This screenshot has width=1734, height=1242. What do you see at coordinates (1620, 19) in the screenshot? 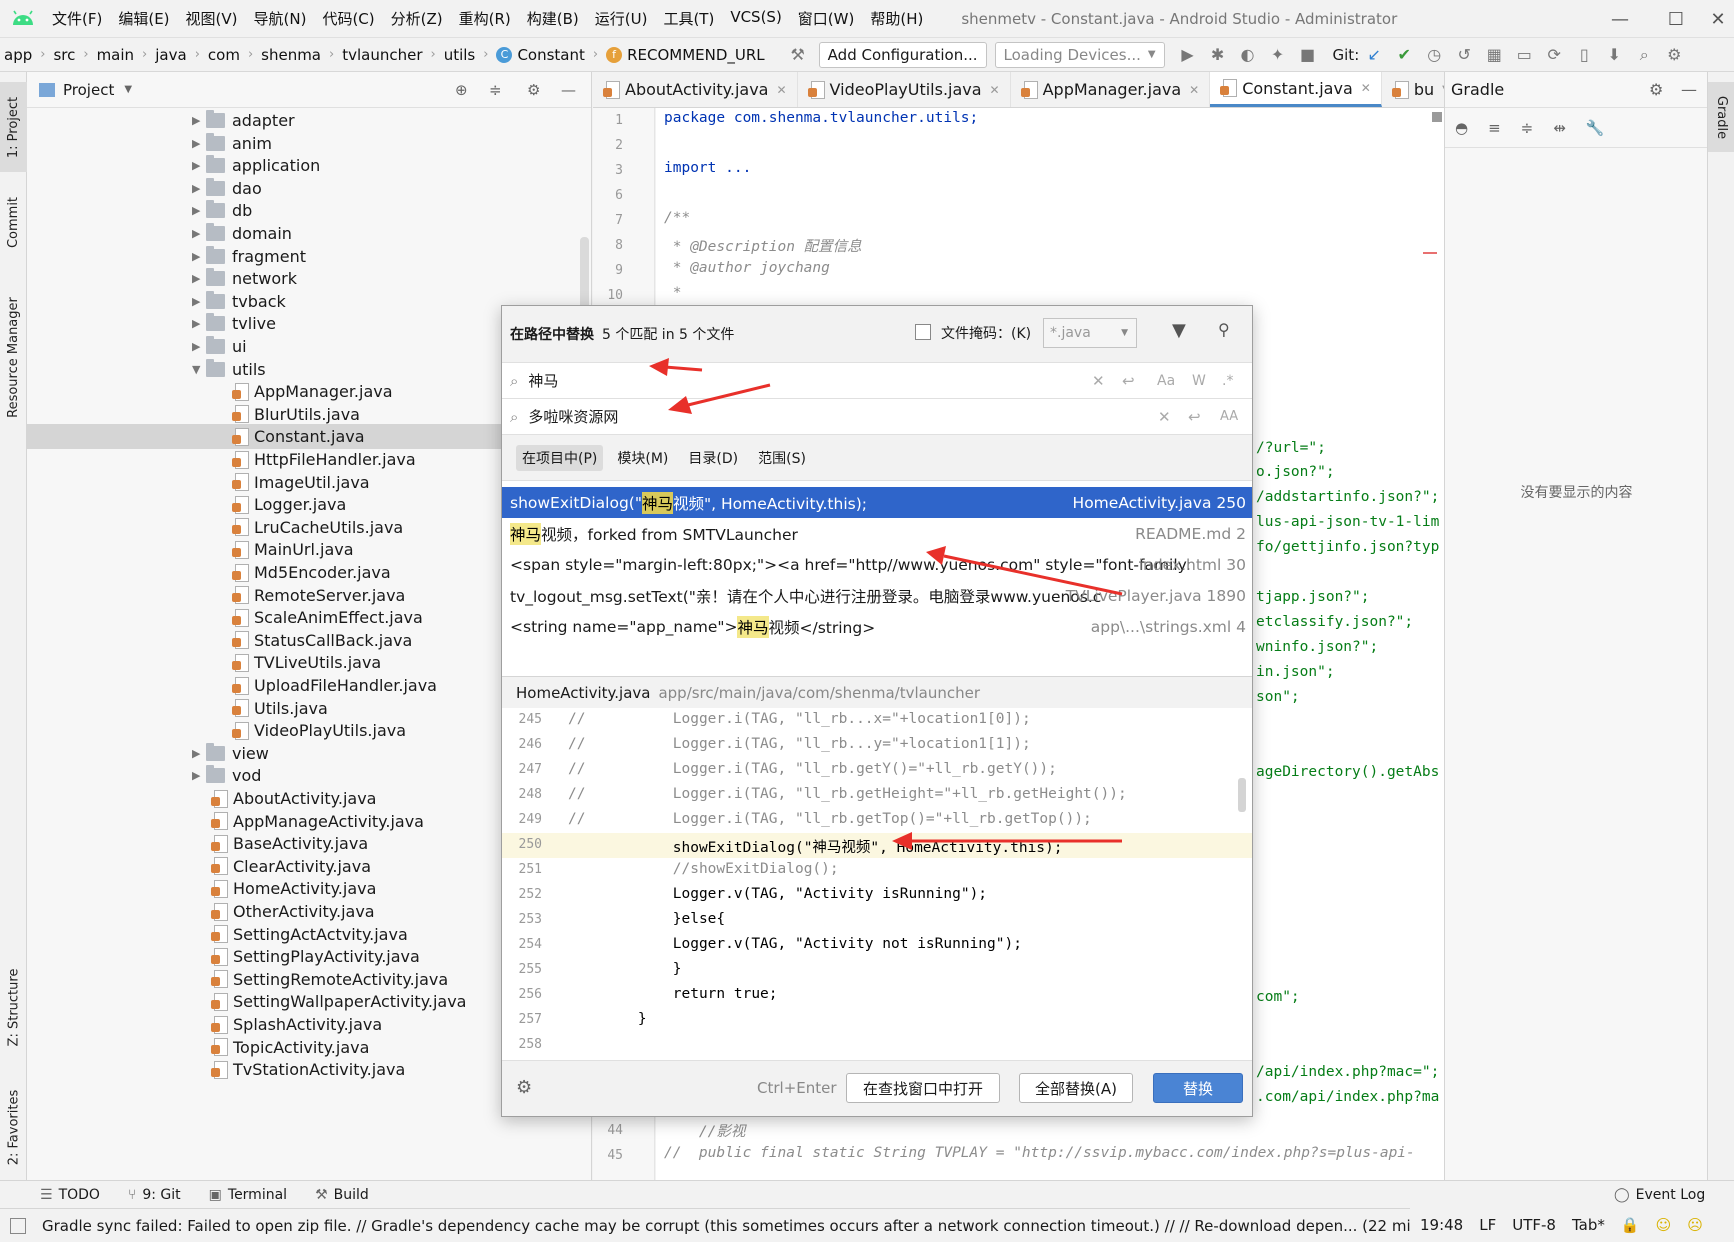
I see `minimize-button: —` at bounding box center [1620, 19].